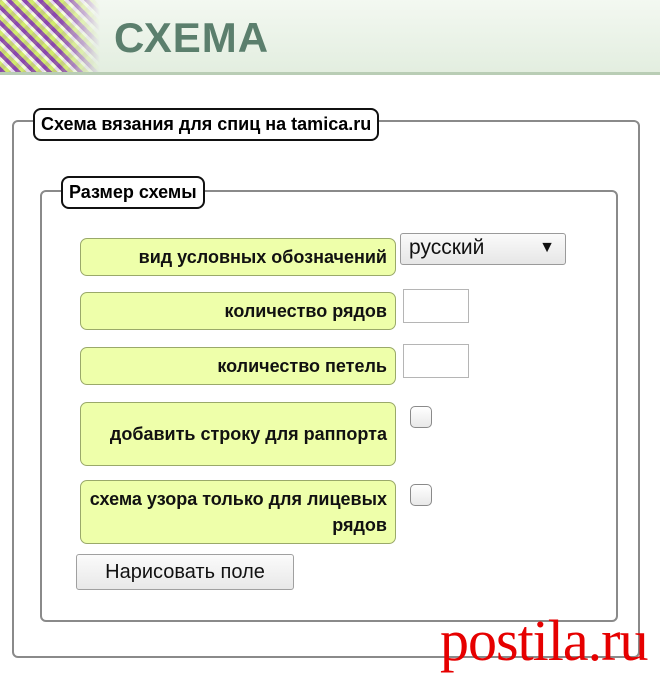 This screenshot has width=660, height=682. Describe the element at coordinates (238, 257) in the screenshot. I see `symbol-type-label: вид условных обозначений` at that location.